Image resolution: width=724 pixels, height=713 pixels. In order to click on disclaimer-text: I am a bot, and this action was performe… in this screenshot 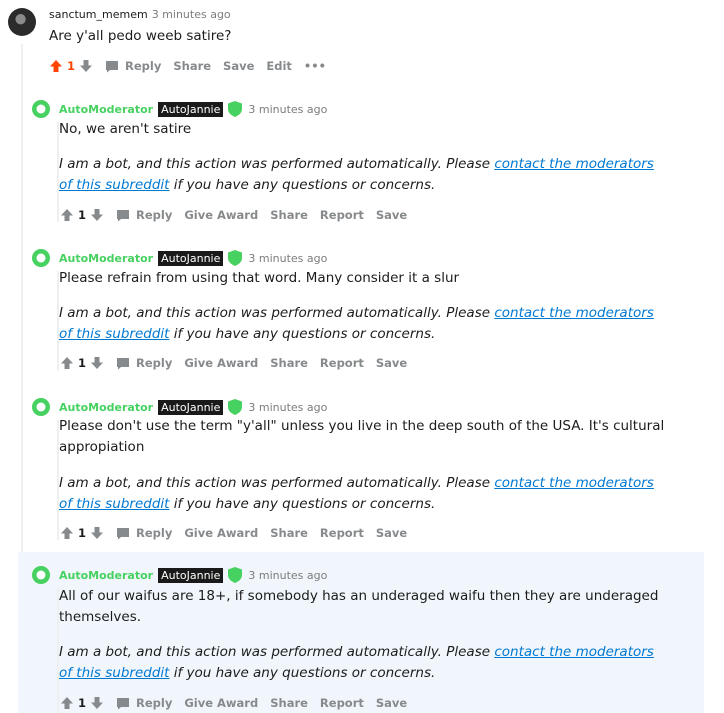, I will do `click(277, 313)`.